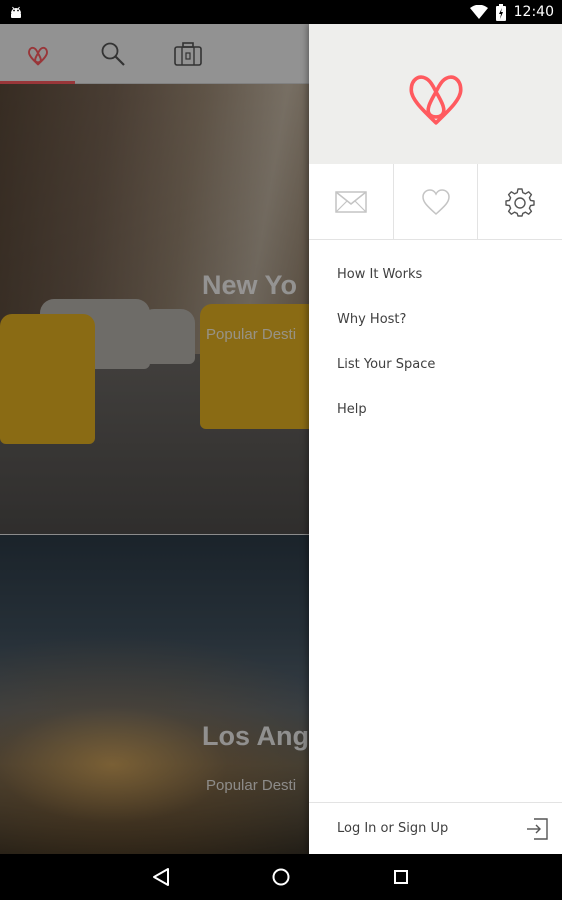  I want to click on inbox-button, so click(351, 201).